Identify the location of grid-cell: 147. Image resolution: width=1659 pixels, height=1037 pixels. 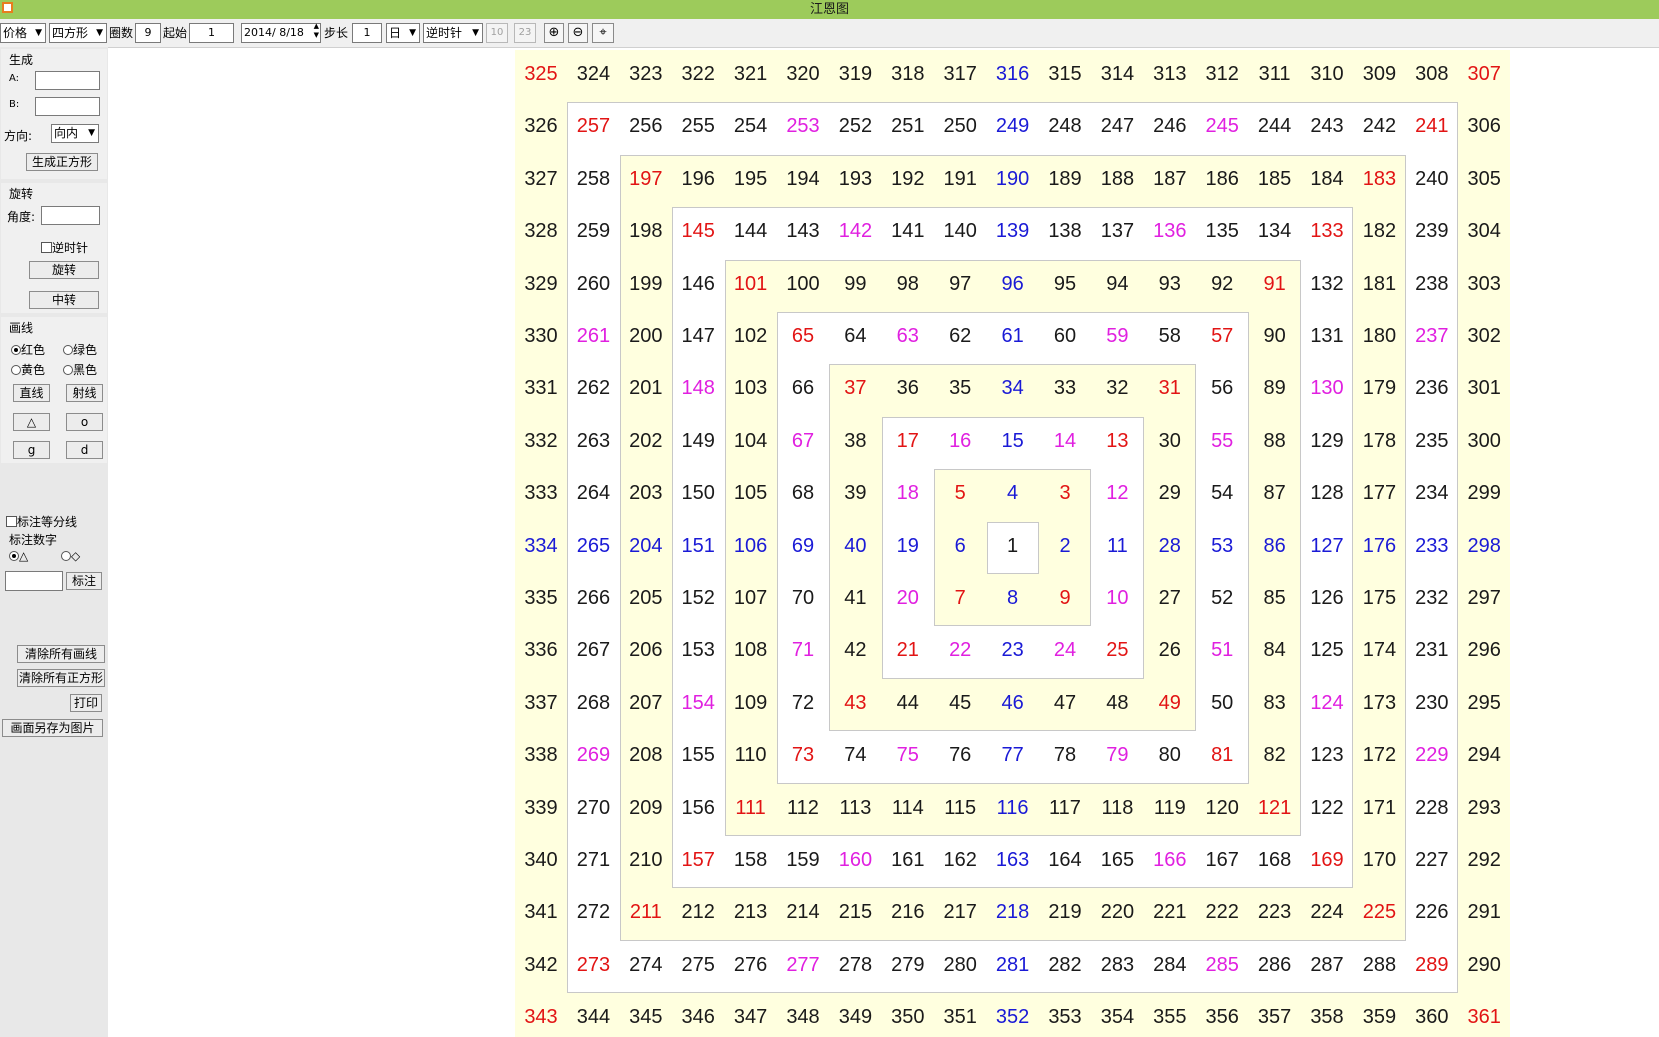
(698, 336).